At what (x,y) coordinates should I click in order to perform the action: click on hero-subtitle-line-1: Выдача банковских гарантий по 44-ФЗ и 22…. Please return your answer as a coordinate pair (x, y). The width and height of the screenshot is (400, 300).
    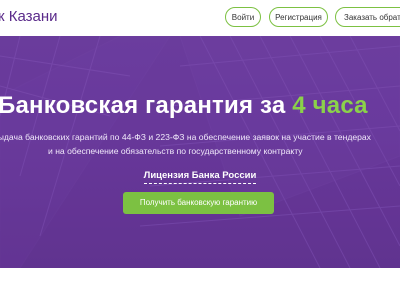
    Looking at the image, I should click on (185, 137).